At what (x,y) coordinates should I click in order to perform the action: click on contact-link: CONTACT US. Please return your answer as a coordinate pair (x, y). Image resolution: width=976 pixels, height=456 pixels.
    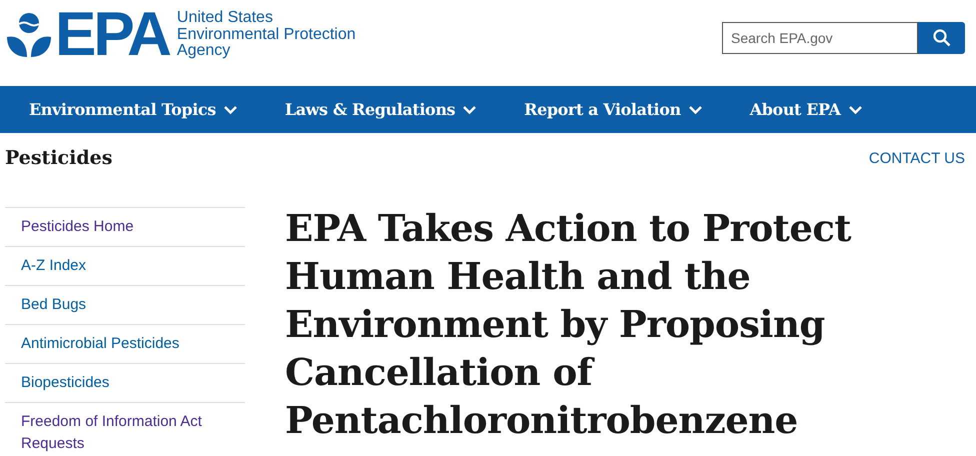
    Looking at the image, I should click on (916, 158).